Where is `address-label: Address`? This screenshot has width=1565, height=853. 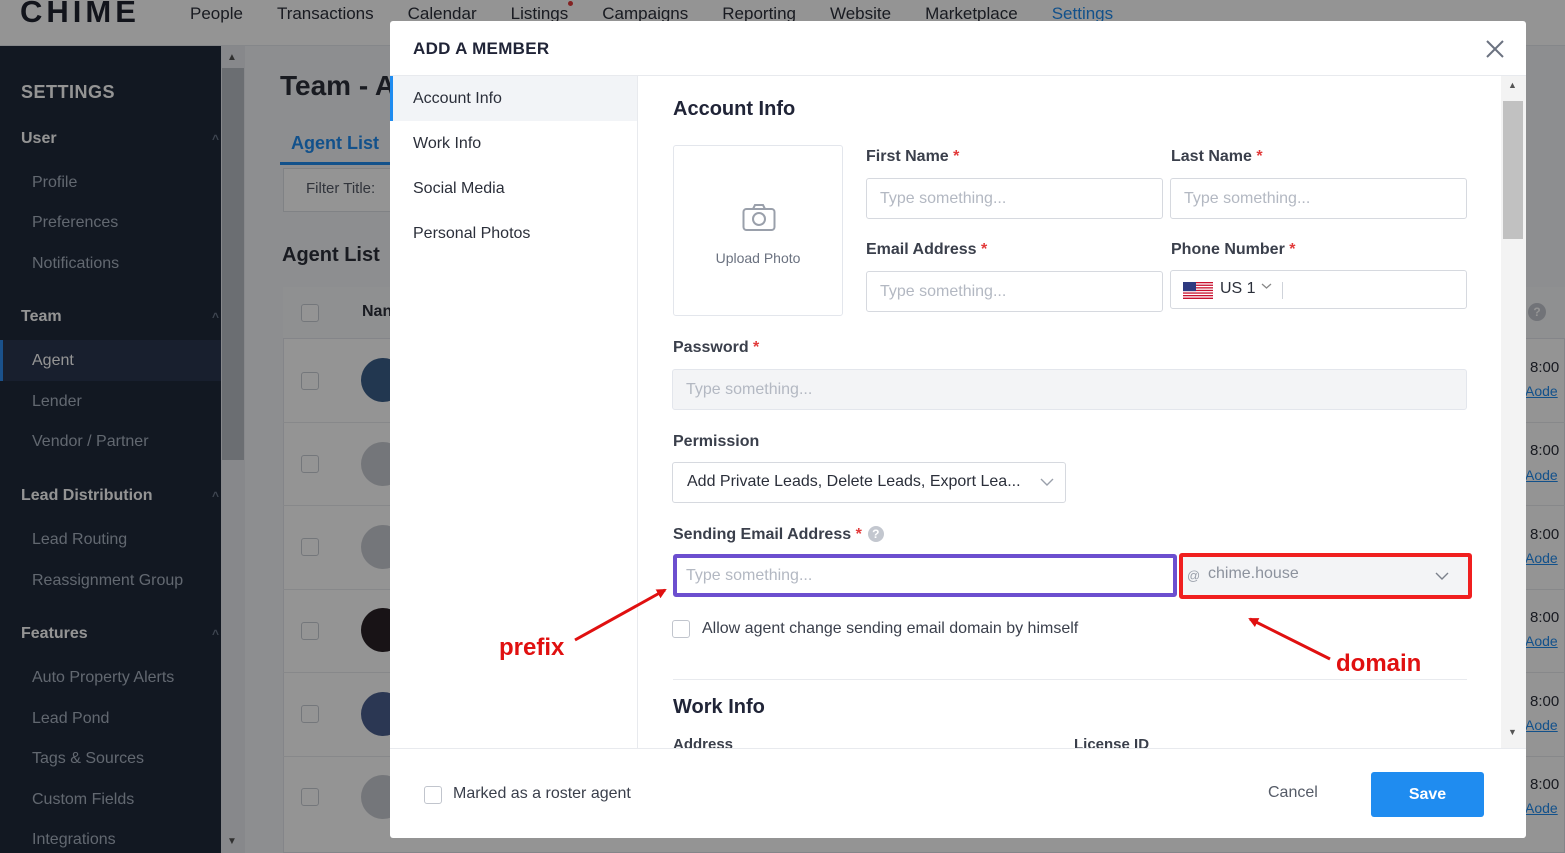 address-label: Address is located at coordinates (703, 742).